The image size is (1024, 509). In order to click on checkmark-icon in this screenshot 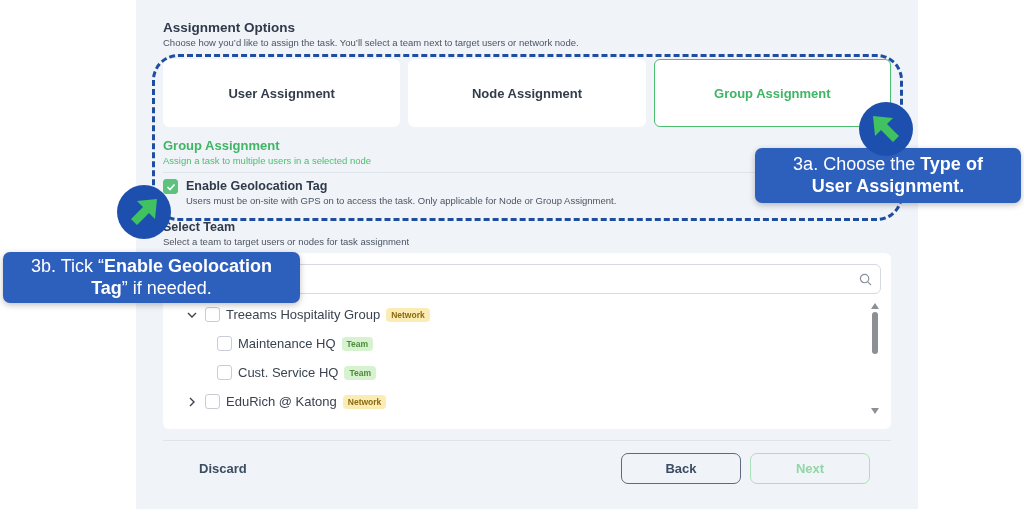, I will do `click(170, 186)`.